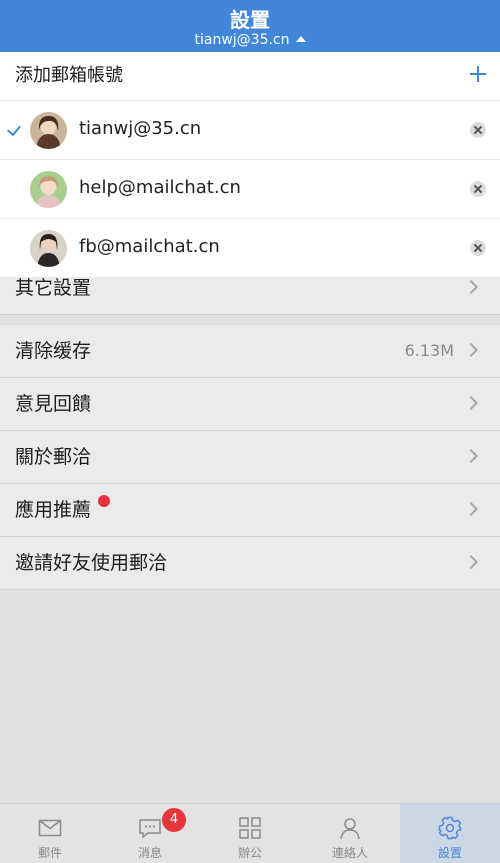 This screenshot has height=863, width=500. What do you see at coordinates (250, 828) in the screenshot?
I see `grid-icon` at bounding box center [250, 828].